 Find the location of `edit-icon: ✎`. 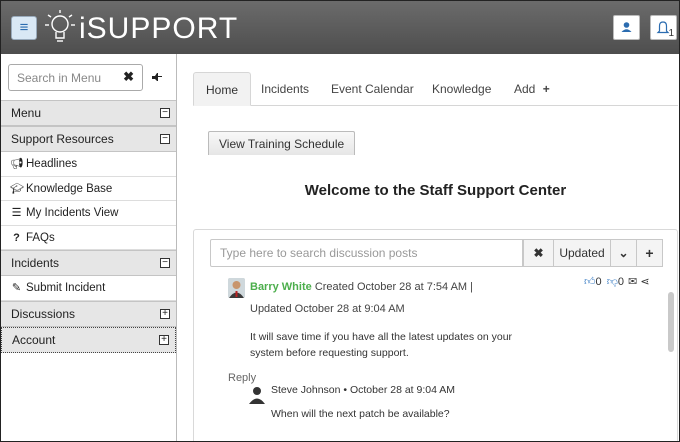

edit-icon: ✎ is located at coordinates (16, 288).